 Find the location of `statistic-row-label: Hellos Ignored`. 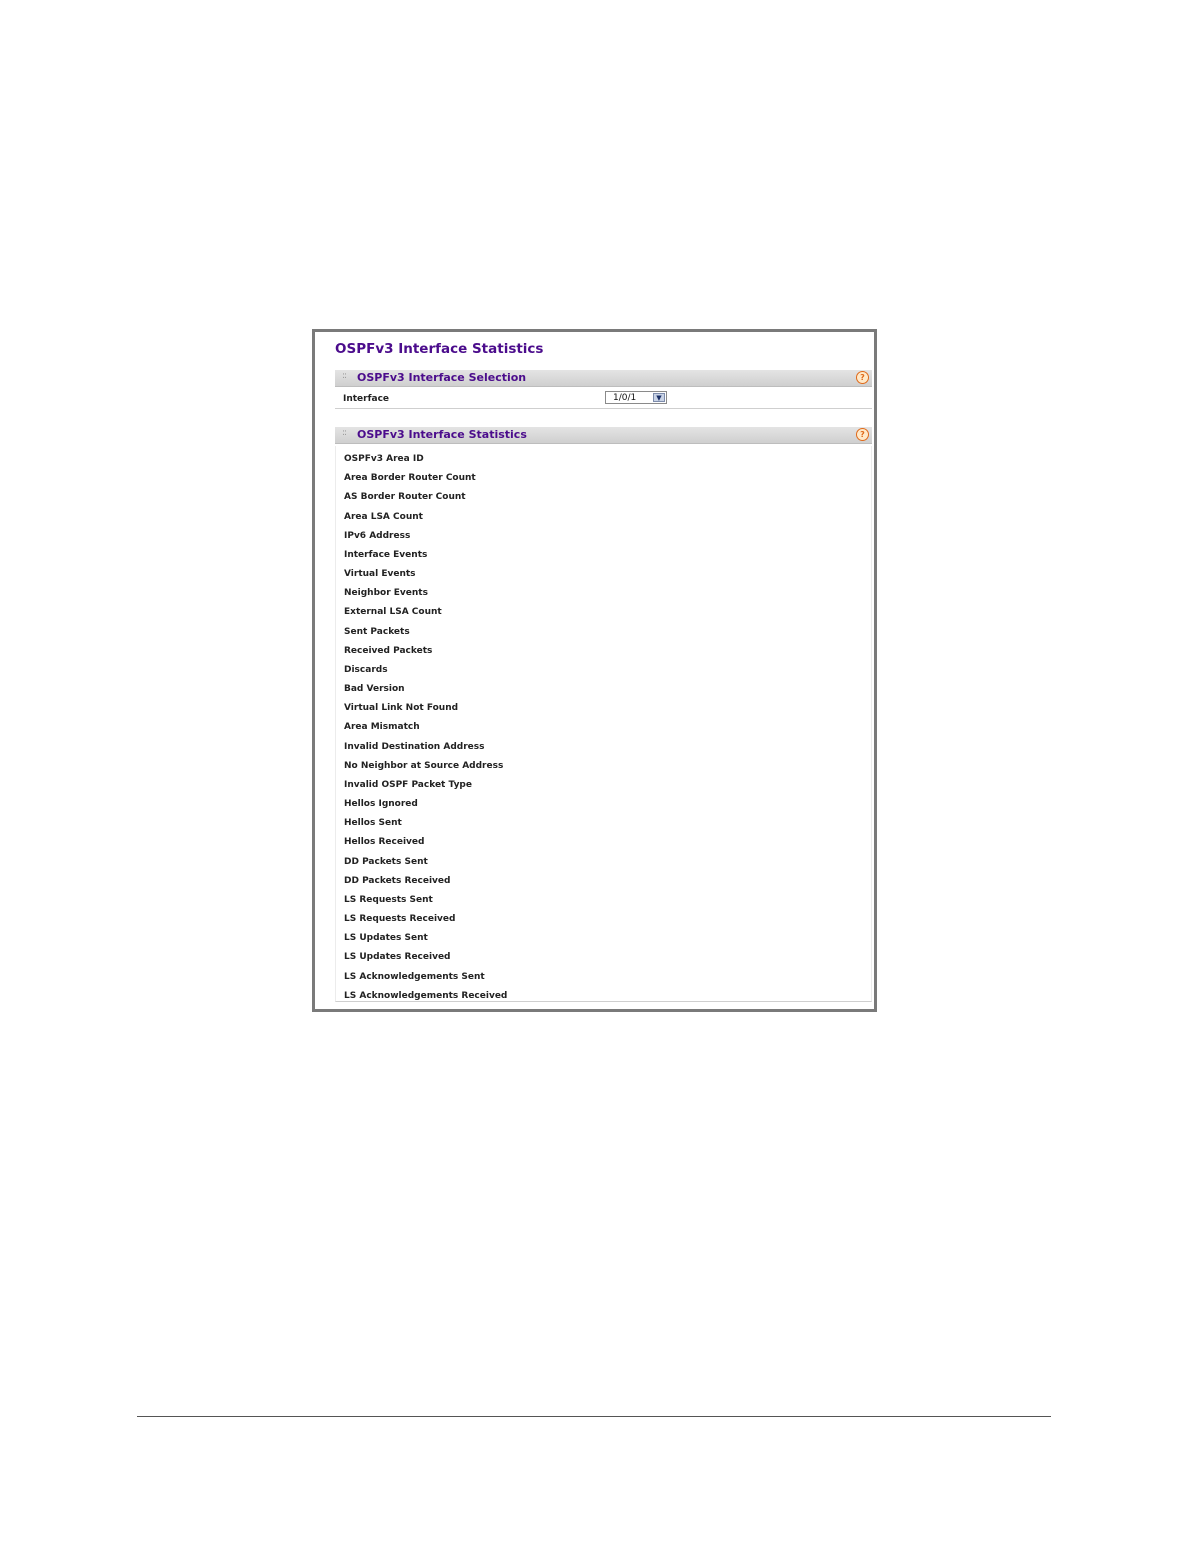

statistic-row-label: Hellos Ignored is located at coordinates (381, 804).